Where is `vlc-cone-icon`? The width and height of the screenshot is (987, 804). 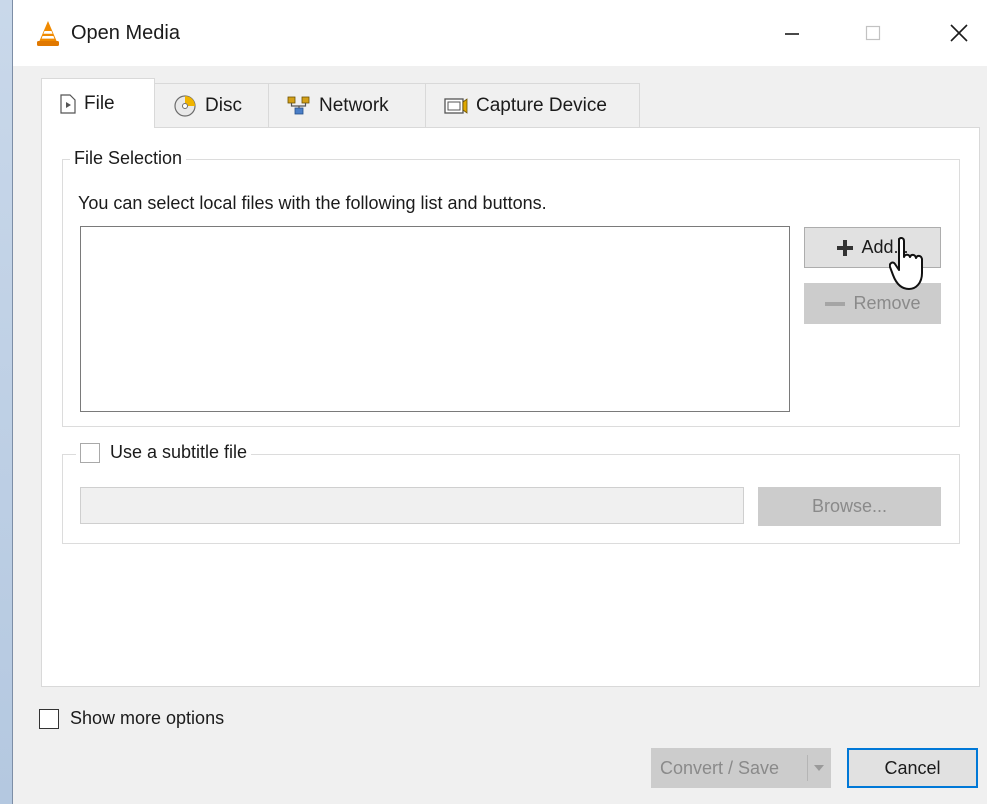 vlc-cone-icon is located at coordinates (48, 33).